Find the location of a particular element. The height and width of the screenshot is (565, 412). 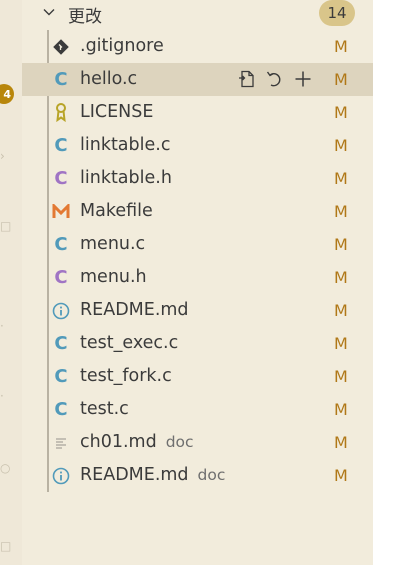

file-name-text: menu.h is located at coordinates (113, 277).